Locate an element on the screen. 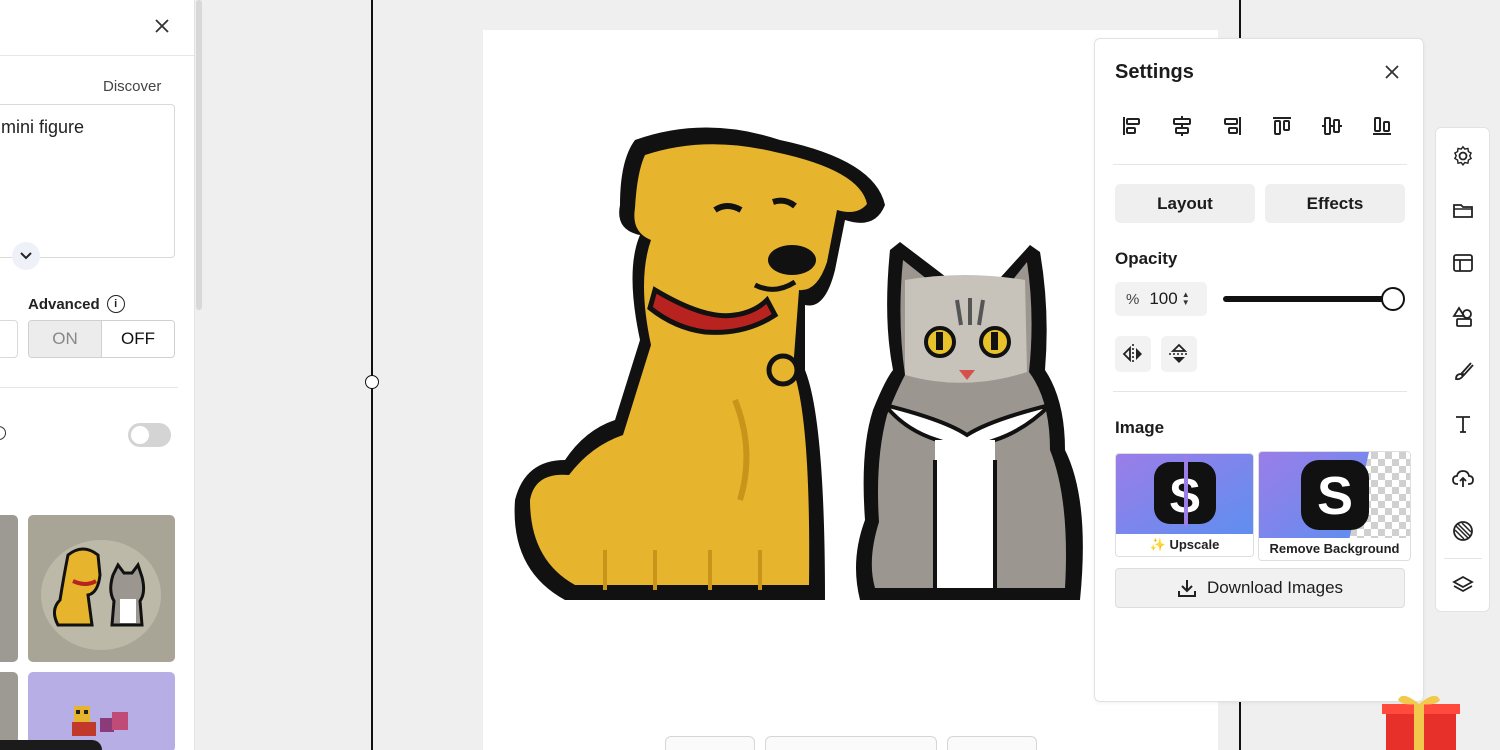 The height and width of the screenshot is (750, 1500). floating-action-partial is located at coordinates (51, 745).